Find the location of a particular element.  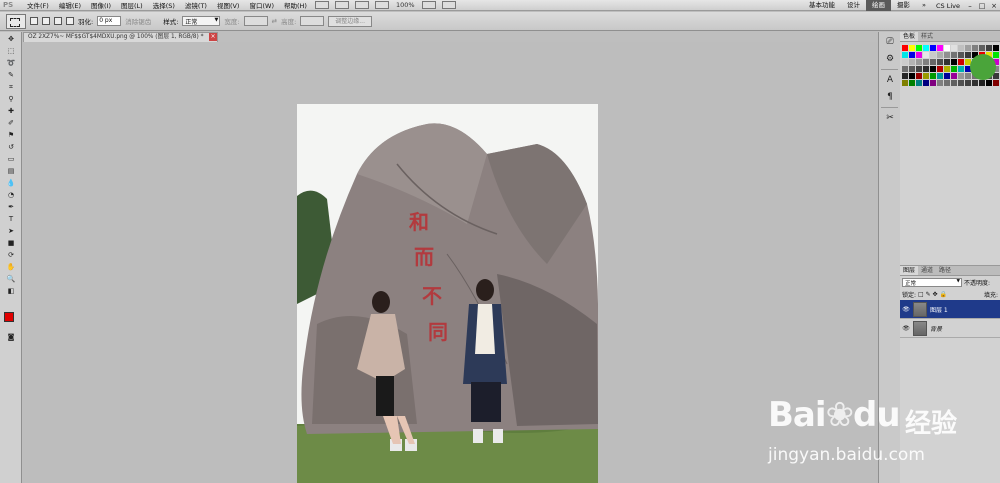

menu-edit: 编辑(E) is located at coordinates (70, 5).